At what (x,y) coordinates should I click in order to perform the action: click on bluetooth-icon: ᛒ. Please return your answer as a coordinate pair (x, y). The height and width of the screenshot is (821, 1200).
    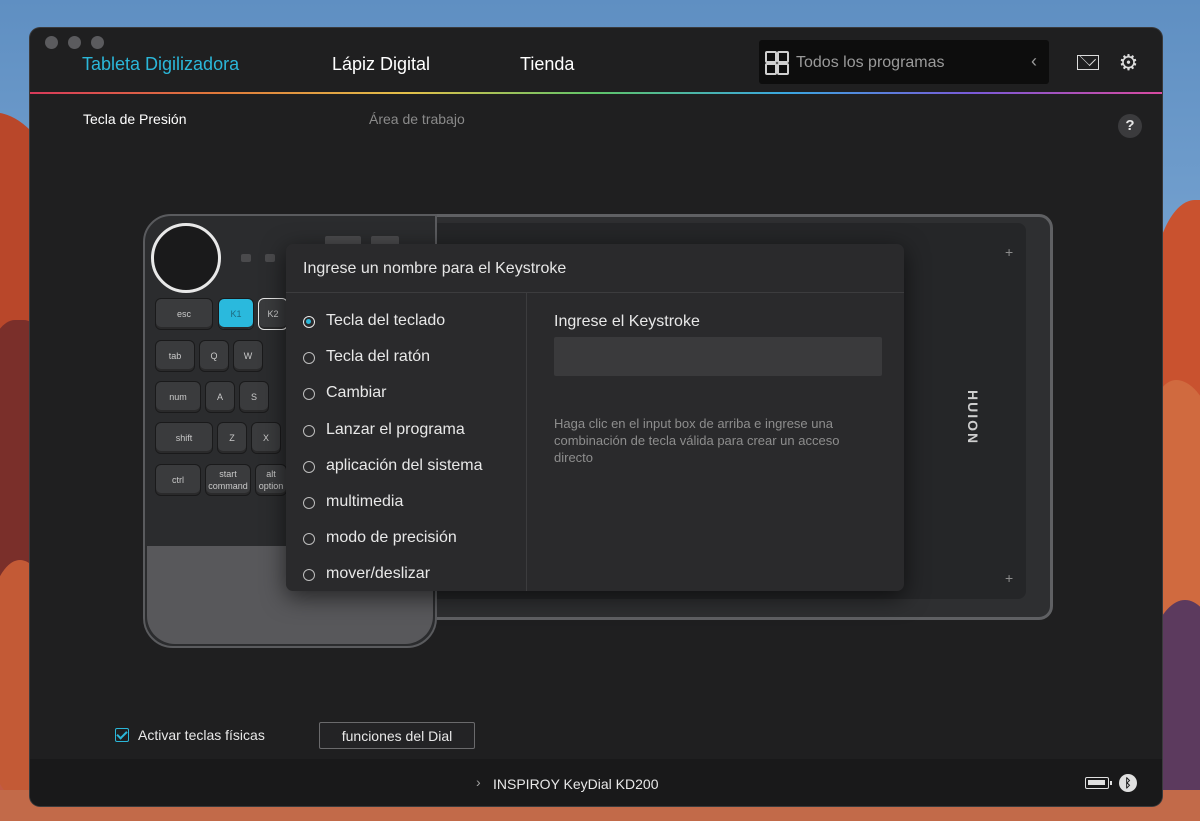
    Looking at the image, I should click on (1128, 783).